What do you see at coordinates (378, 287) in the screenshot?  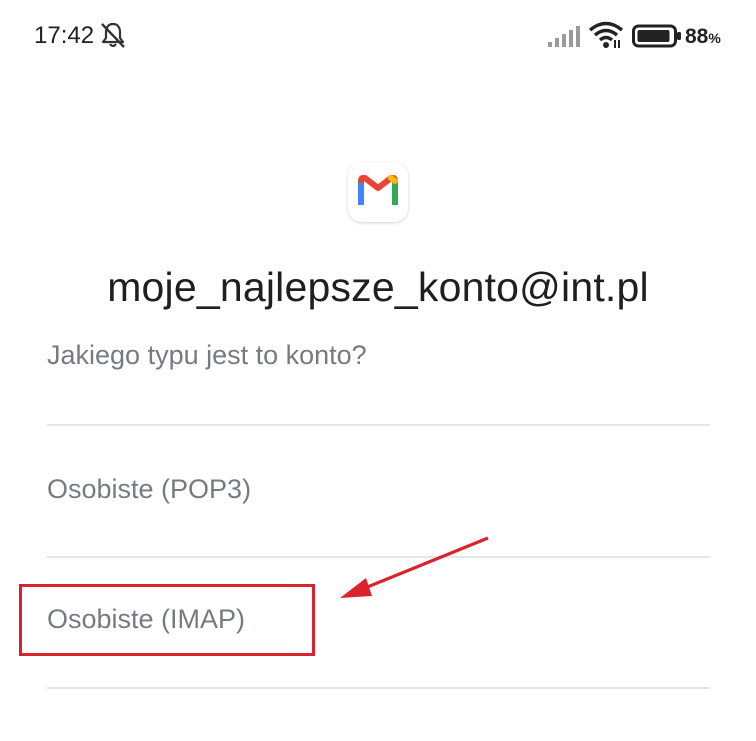 I see `account-email: moje_najlepsze_konto@int.pl` at bounding box center [378, 287].